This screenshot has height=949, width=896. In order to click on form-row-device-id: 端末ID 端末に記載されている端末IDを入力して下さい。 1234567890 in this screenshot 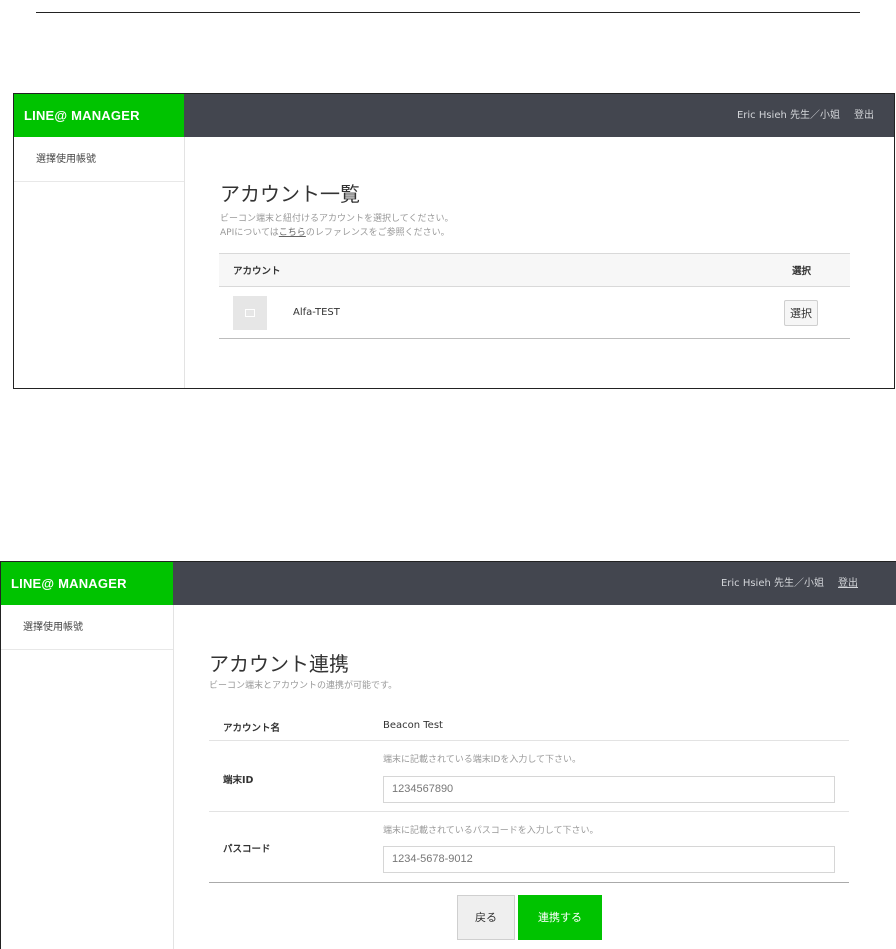, I will do `click(529, 776)`.